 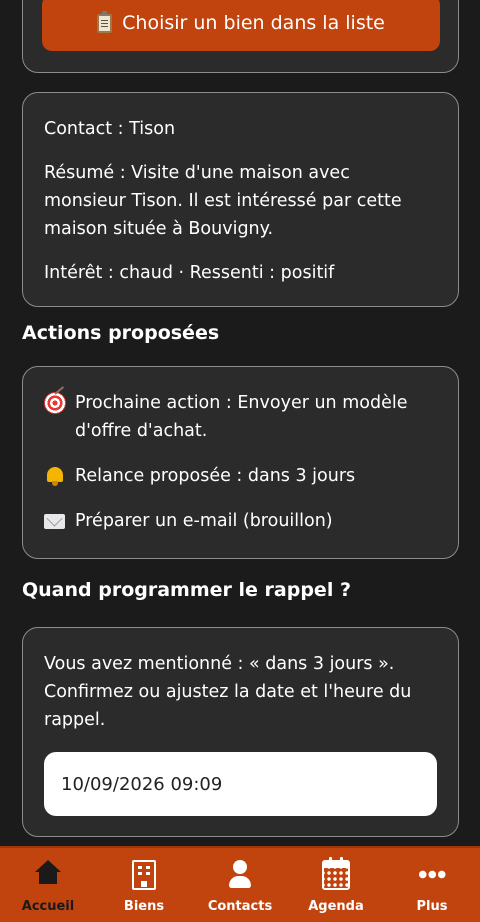 I want to click on user-icon, so click(x=240, y=875).